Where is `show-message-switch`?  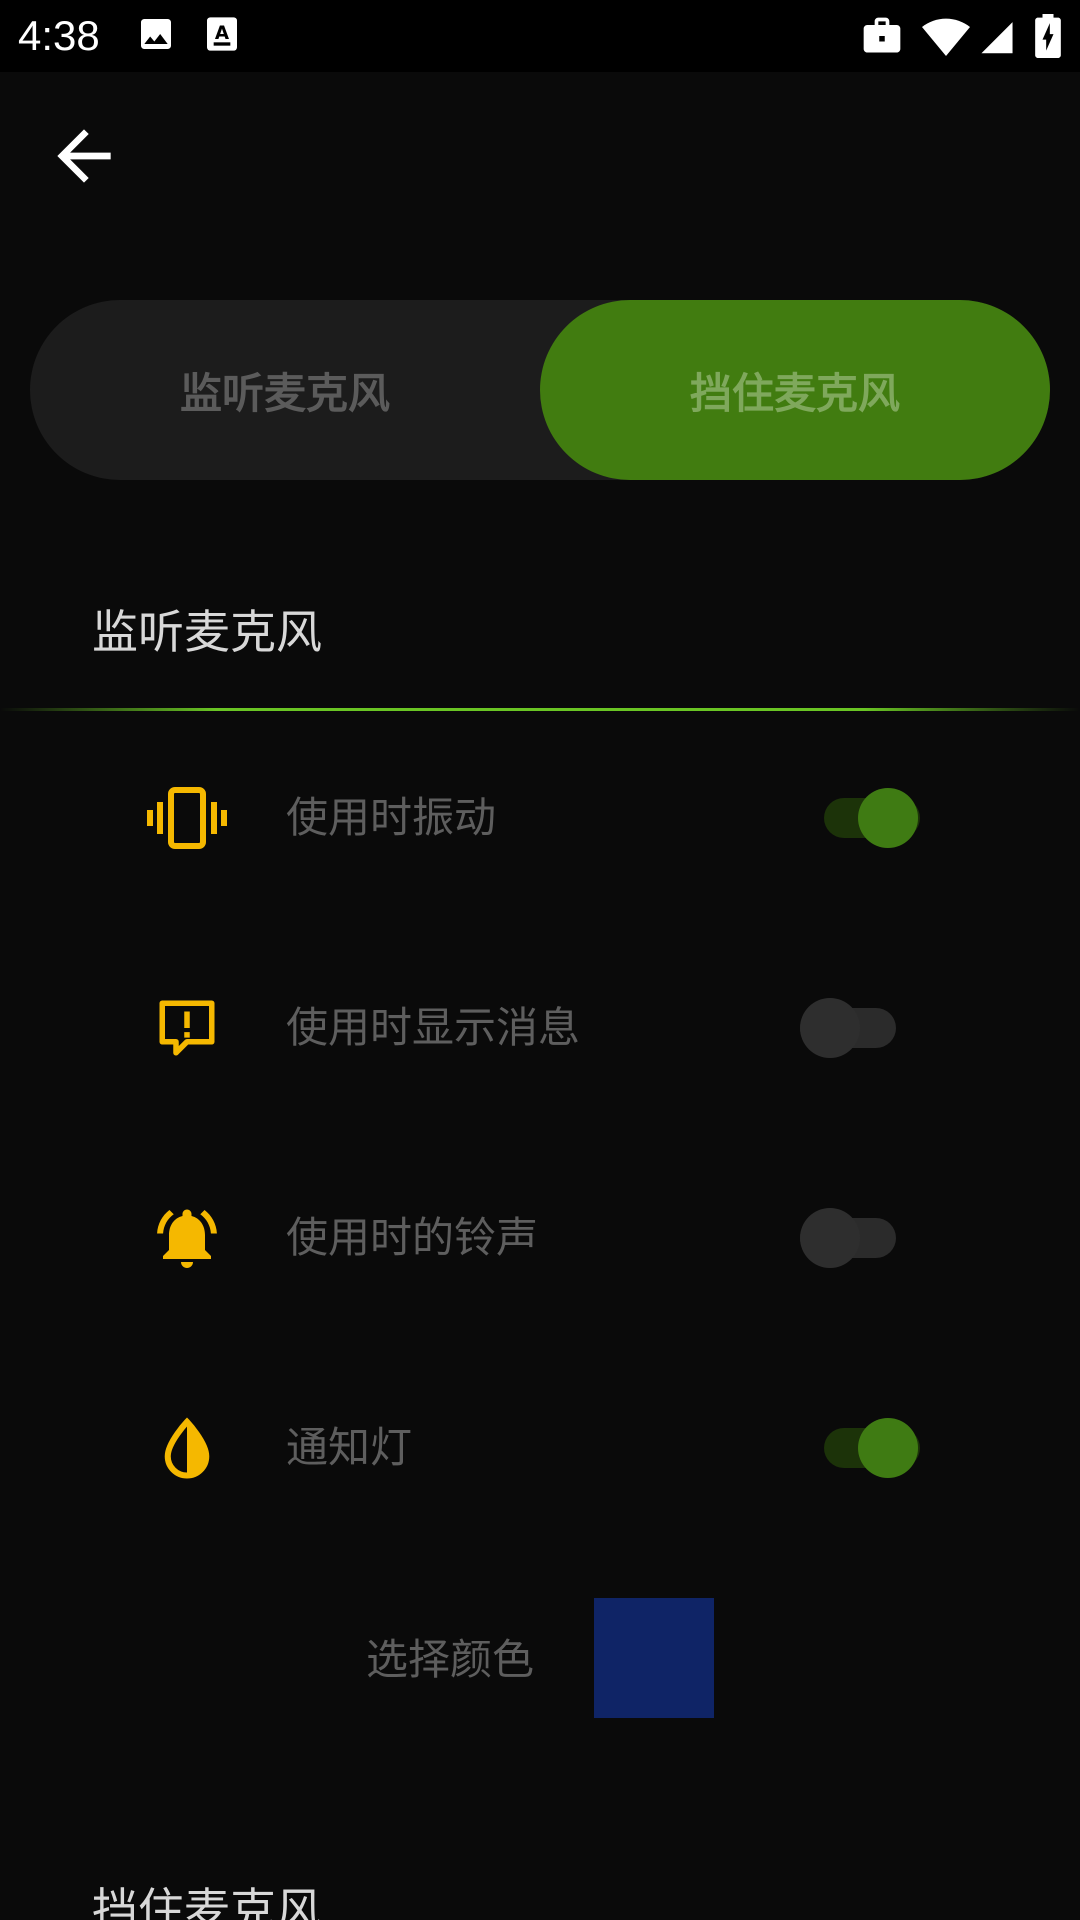 show-message-switch is located at coordinates (865, 1028).